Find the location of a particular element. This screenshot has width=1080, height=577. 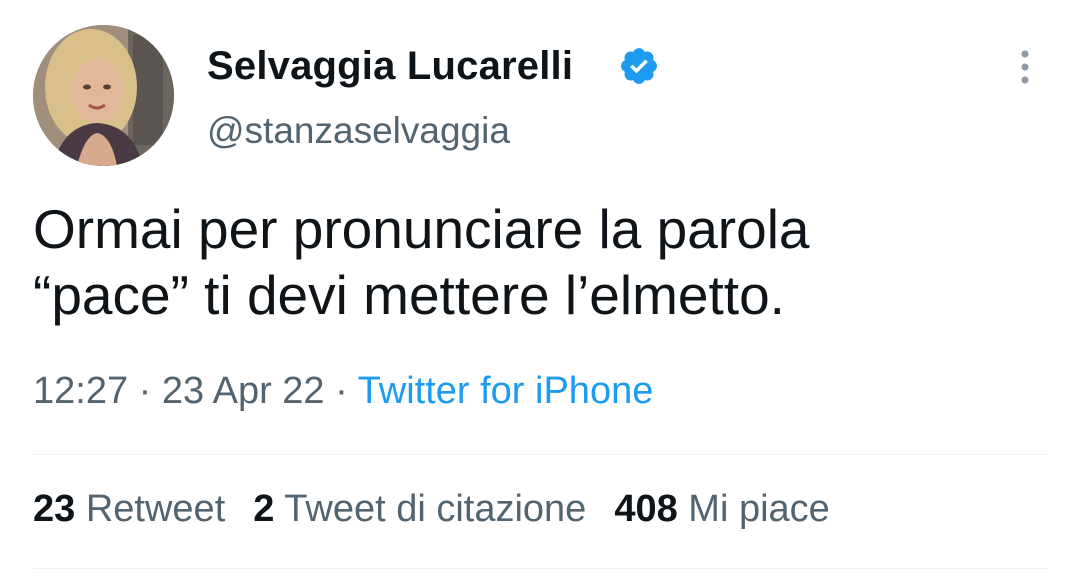

verified-badge-icon is located at coordinates (639, 66).